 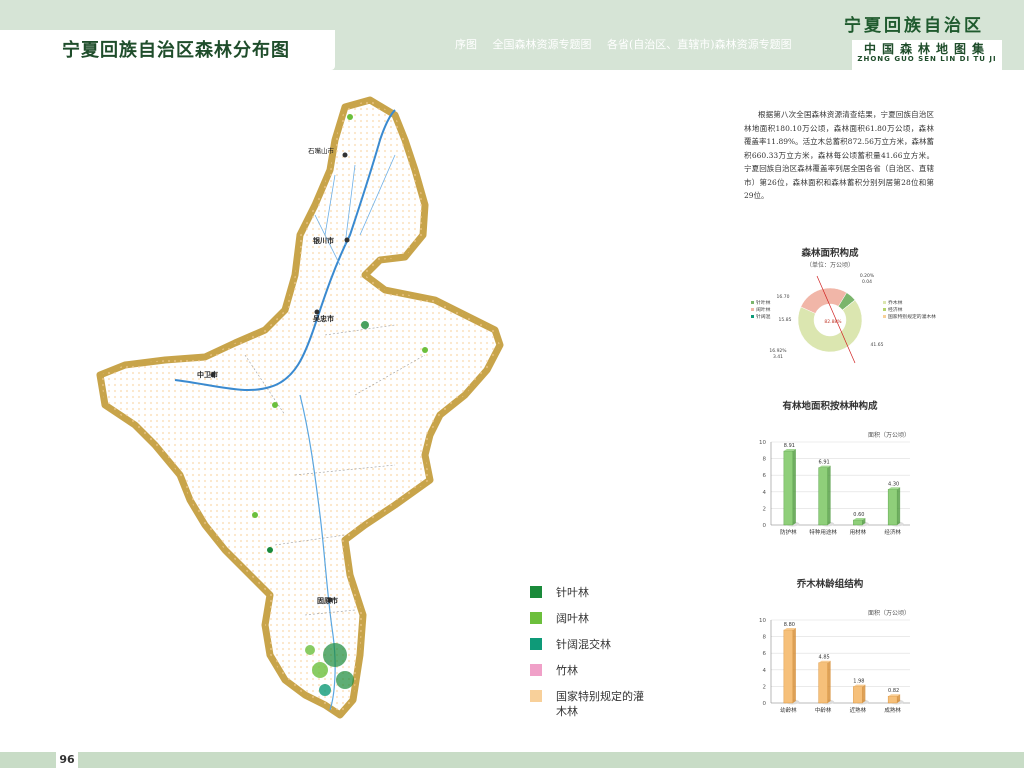 I want to click on legend-label: 阔叶林, so click(x=572, y=618).